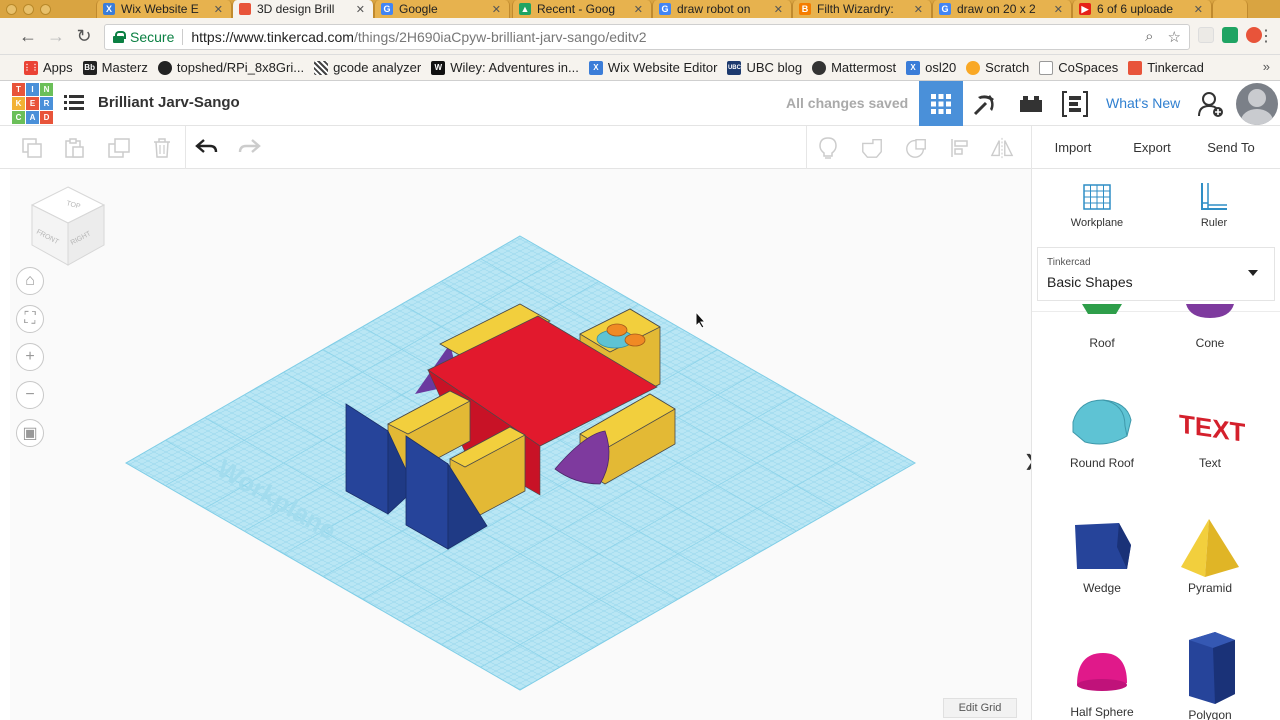 The width and height of the screenshot is (1280, 720). Describe the element at coordinates (1214, 205) in the screenshot. I see `ruler-tool: Ruler` at that location.